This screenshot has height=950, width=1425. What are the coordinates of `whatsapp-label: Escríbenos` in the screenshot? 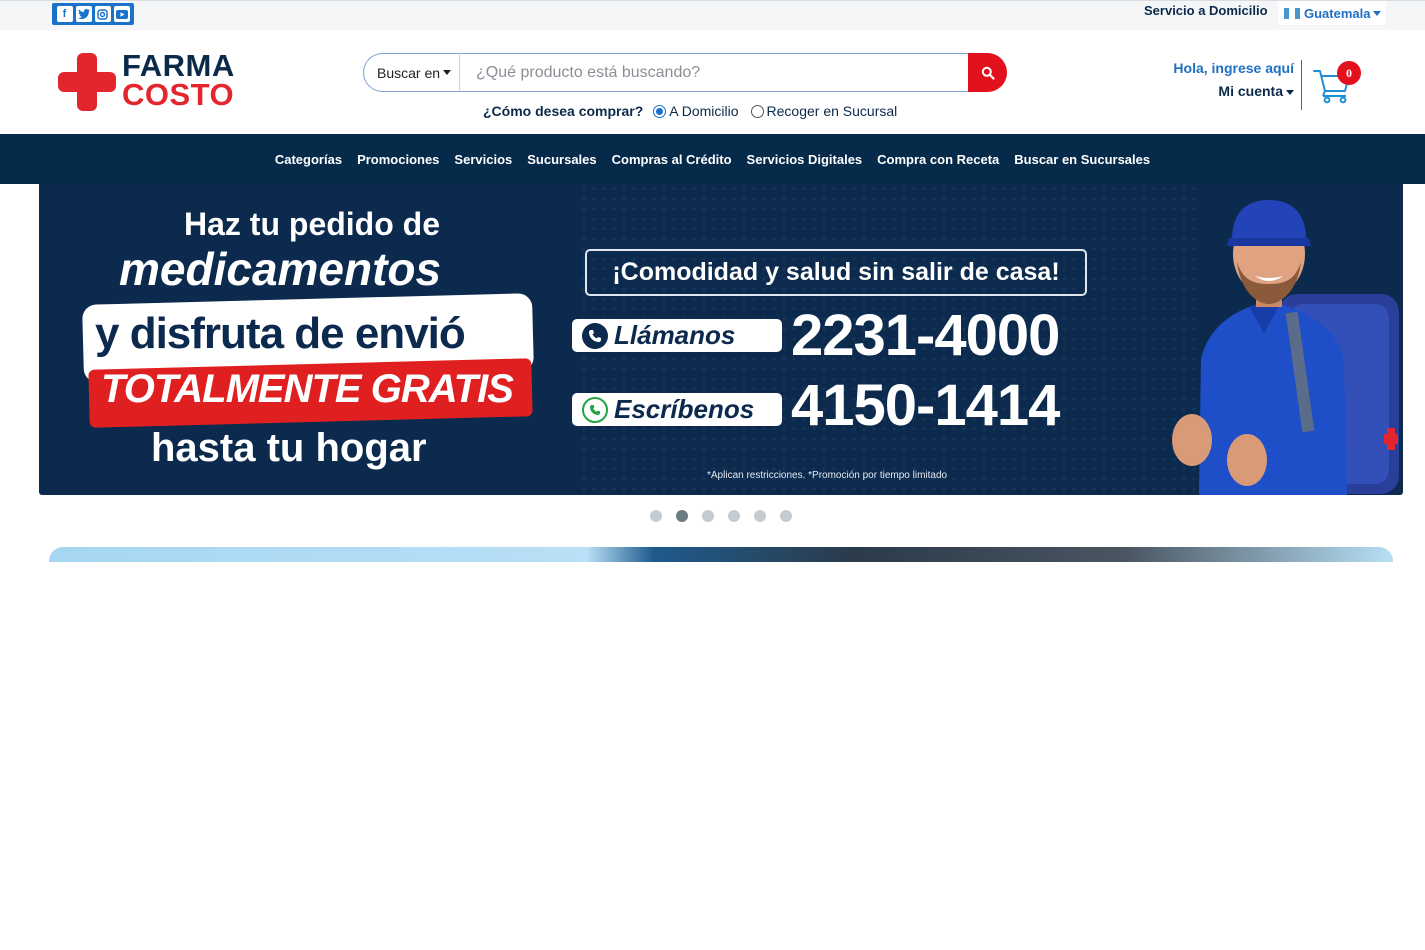 It's located at (684, 409).